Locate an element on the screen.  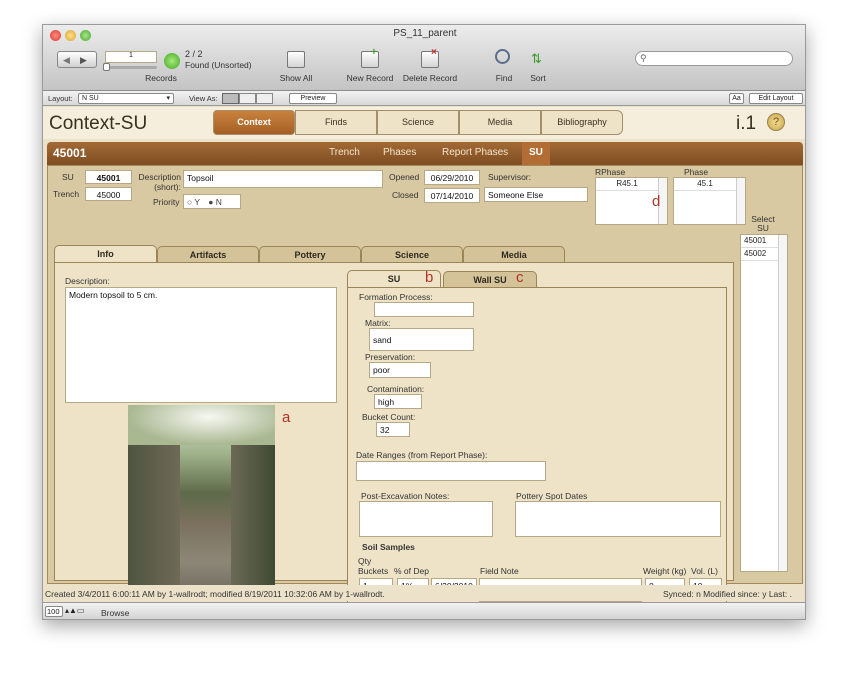
tab-info: Info is located at coordinates (105, 254).